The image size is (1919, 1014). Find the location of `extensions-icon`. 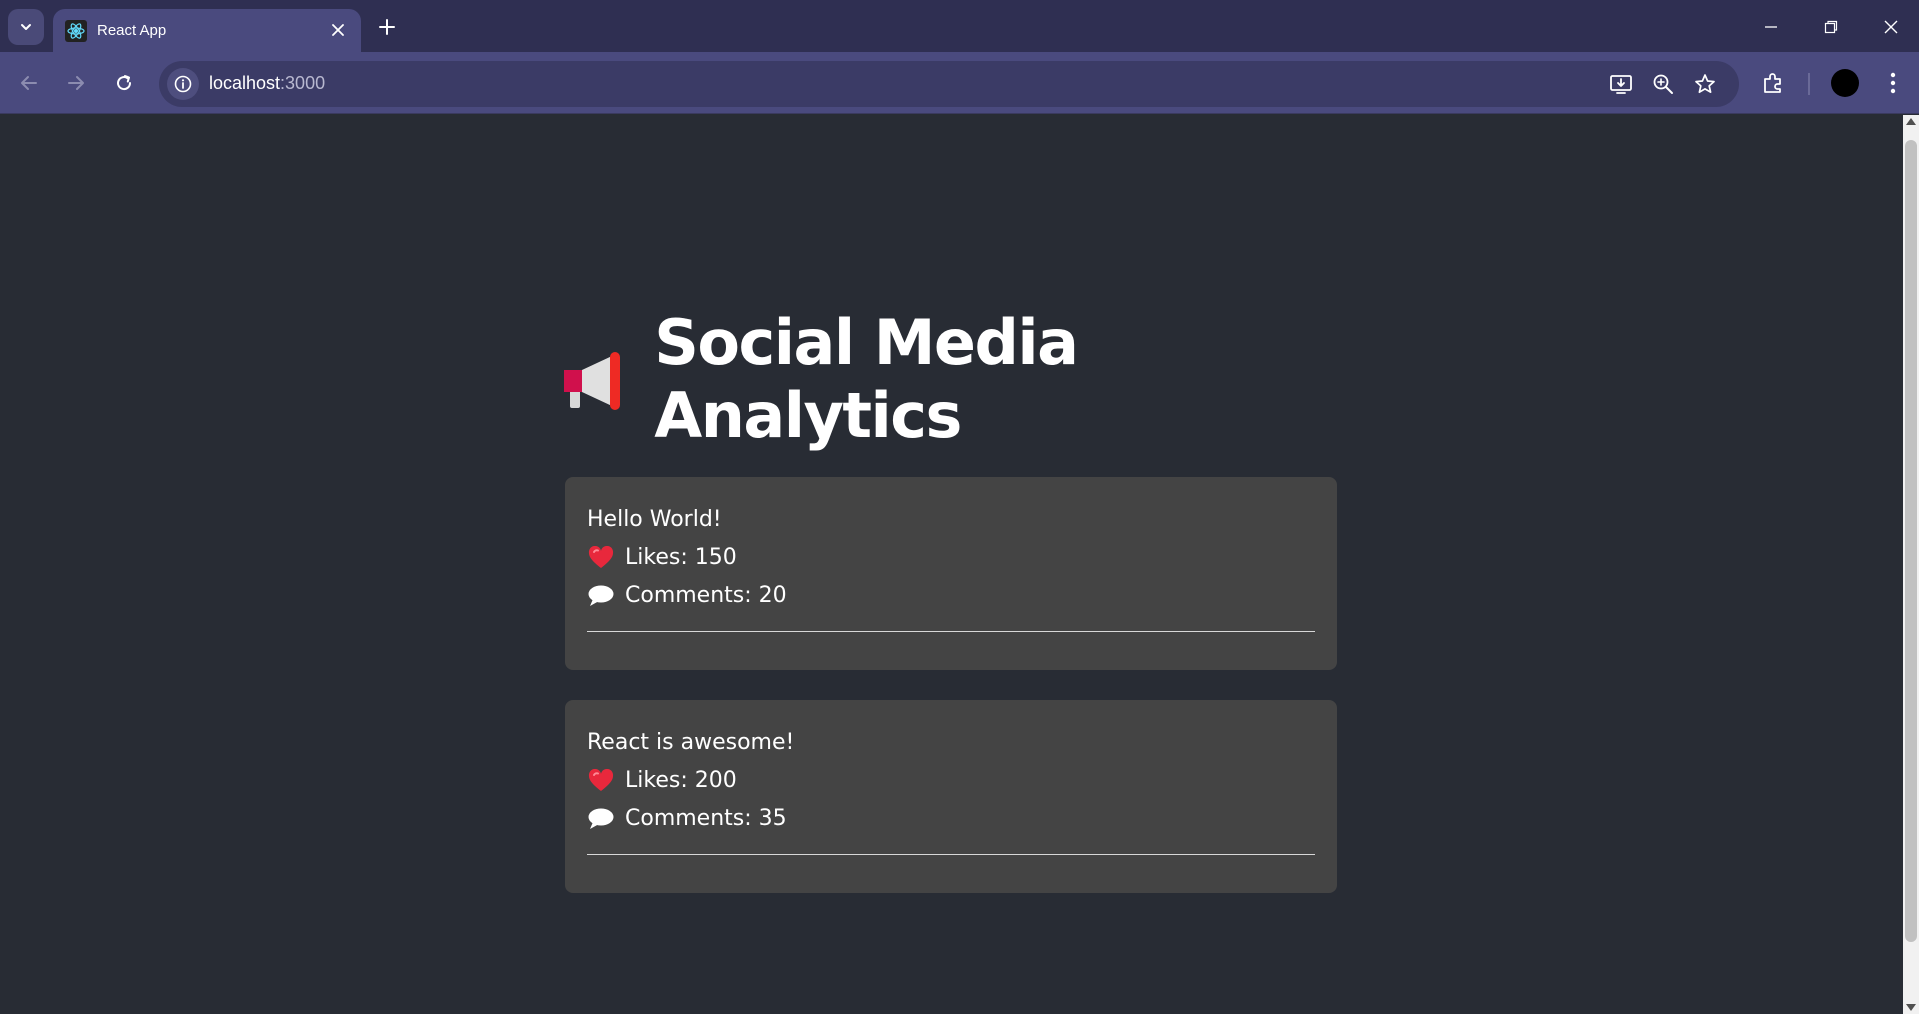

extensions-icon is located at coordinates (1773, 83).